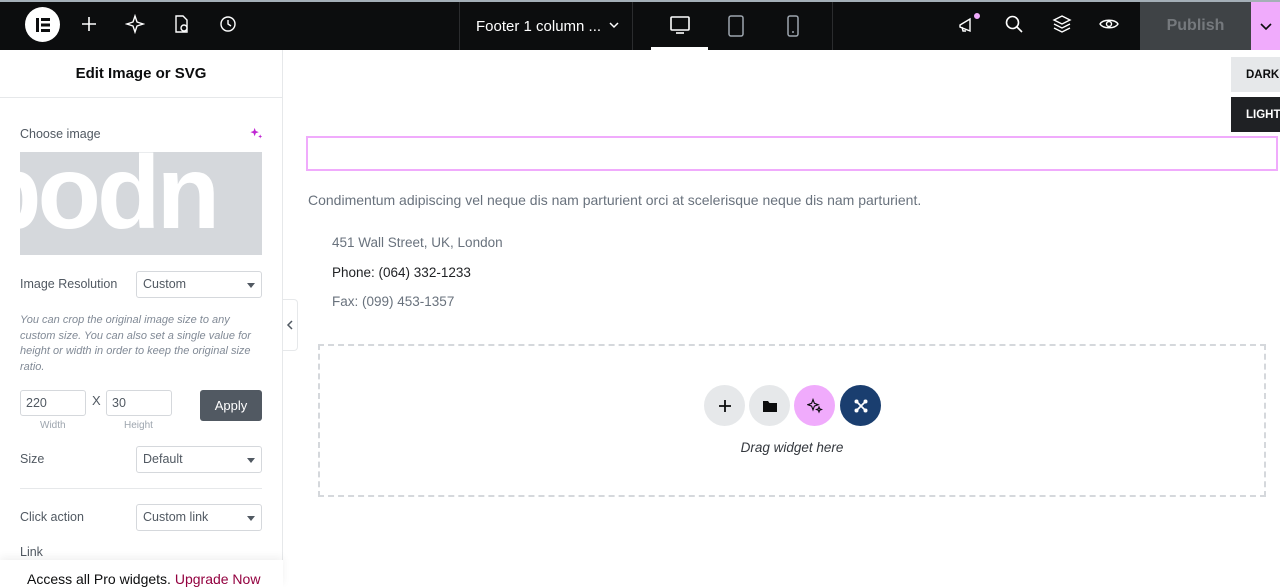 This screenshot has height=587, width=1280. I want to click on address-text: 451 Wall Street, UK, London, so click(417, 242).